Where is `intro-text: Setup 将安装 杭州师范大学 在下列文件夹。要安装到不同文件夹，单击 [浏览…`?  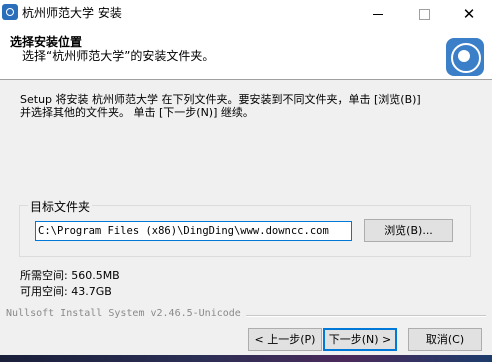 intro-text: Setup 将安装 杭州师范大学 在下列文件夹。要安装到不同文件夹，单击 [浏览… is located at coordinates (250, 106).